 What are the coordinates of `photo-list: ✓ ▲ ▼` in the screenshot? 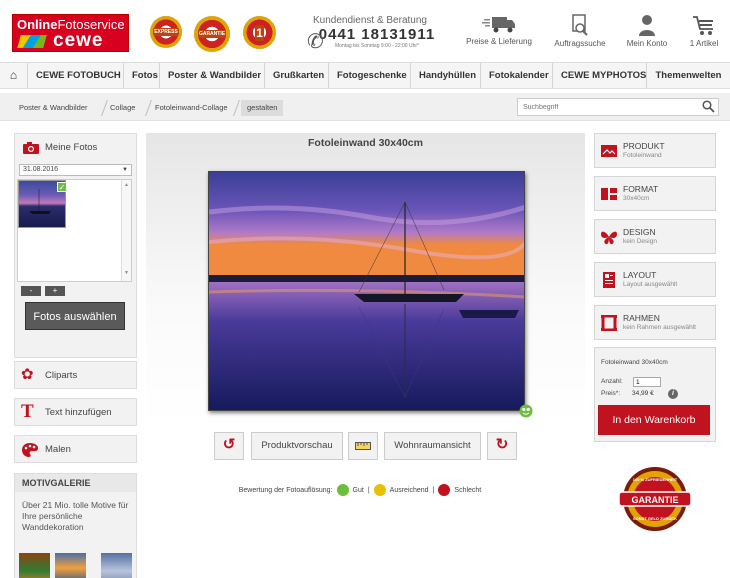 It's located at (74, 230).